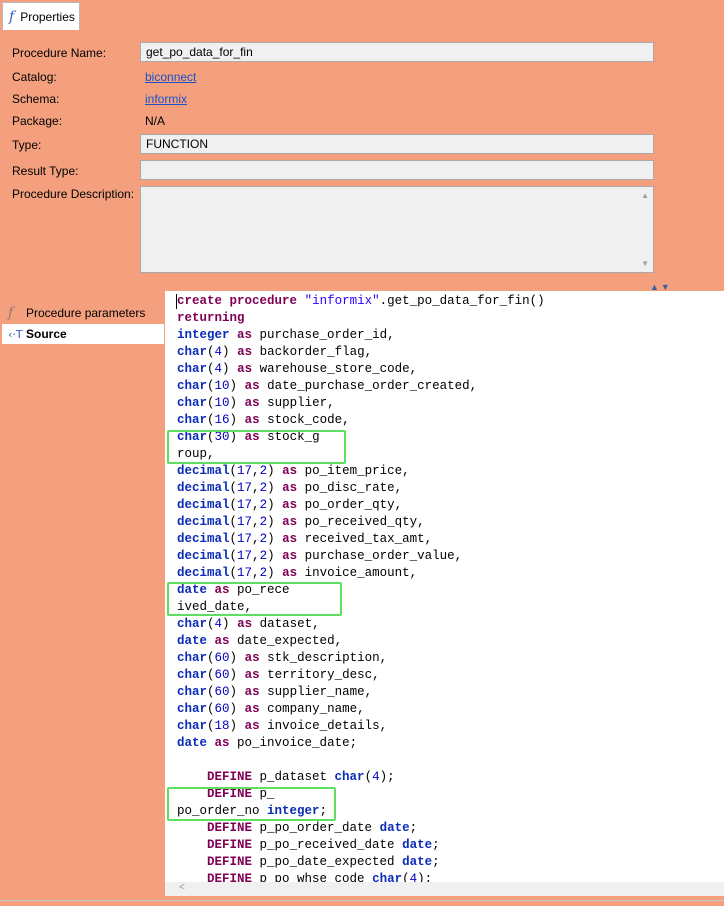  I want to click on source-line: DEFINE p_dataset char(4);, so click(301, 777).